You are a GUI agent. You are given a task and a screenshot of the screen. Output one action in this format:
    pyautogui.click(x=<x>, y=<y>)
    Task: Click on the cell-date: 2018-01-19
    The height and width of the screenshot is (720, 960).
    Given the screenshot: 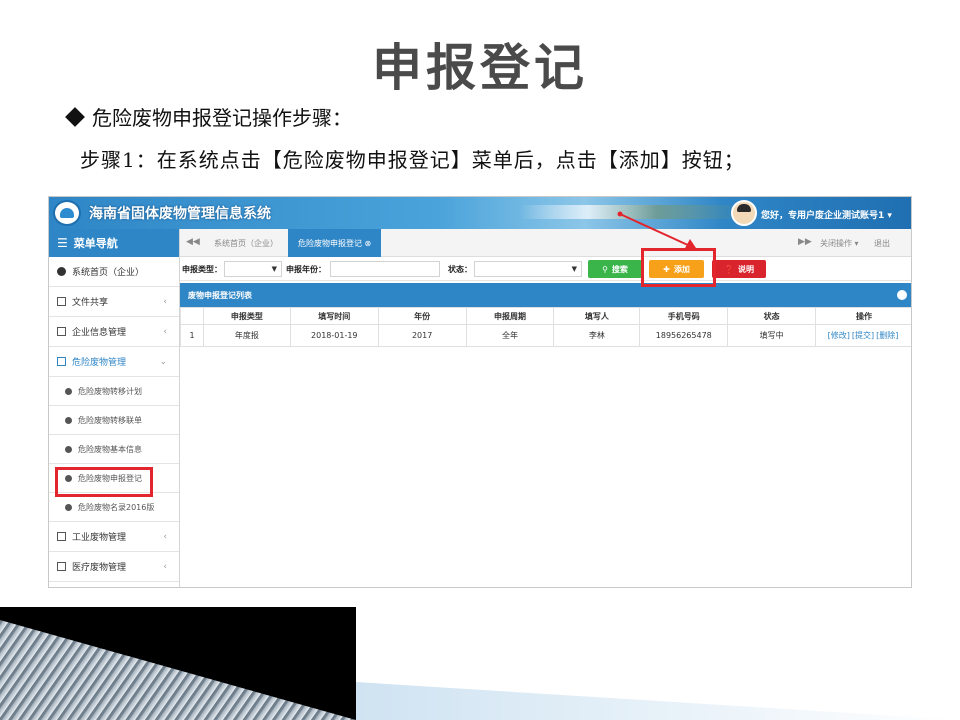 What is the action you would take?
    pyautogui.click(x=334, y=335)
    